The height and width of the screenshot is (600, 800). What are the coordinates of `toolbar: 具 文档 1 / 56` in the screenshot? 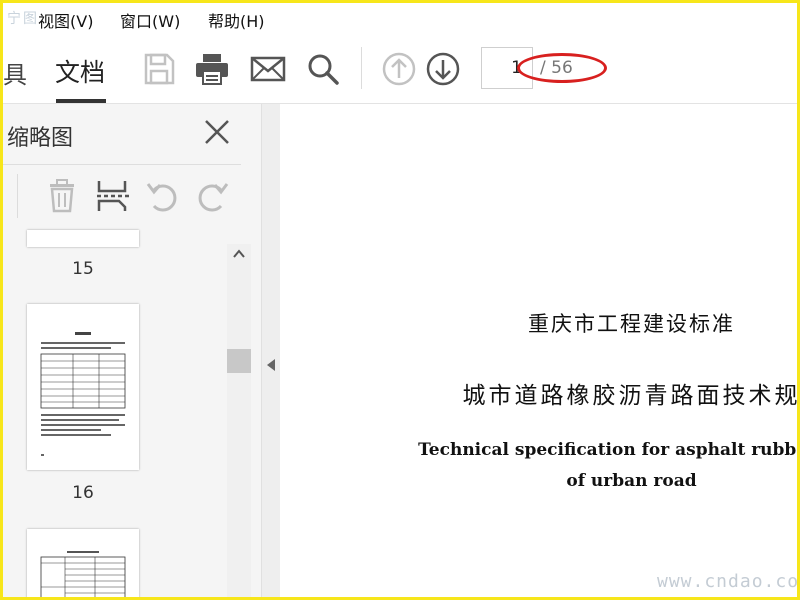 It's located at (400, 68).